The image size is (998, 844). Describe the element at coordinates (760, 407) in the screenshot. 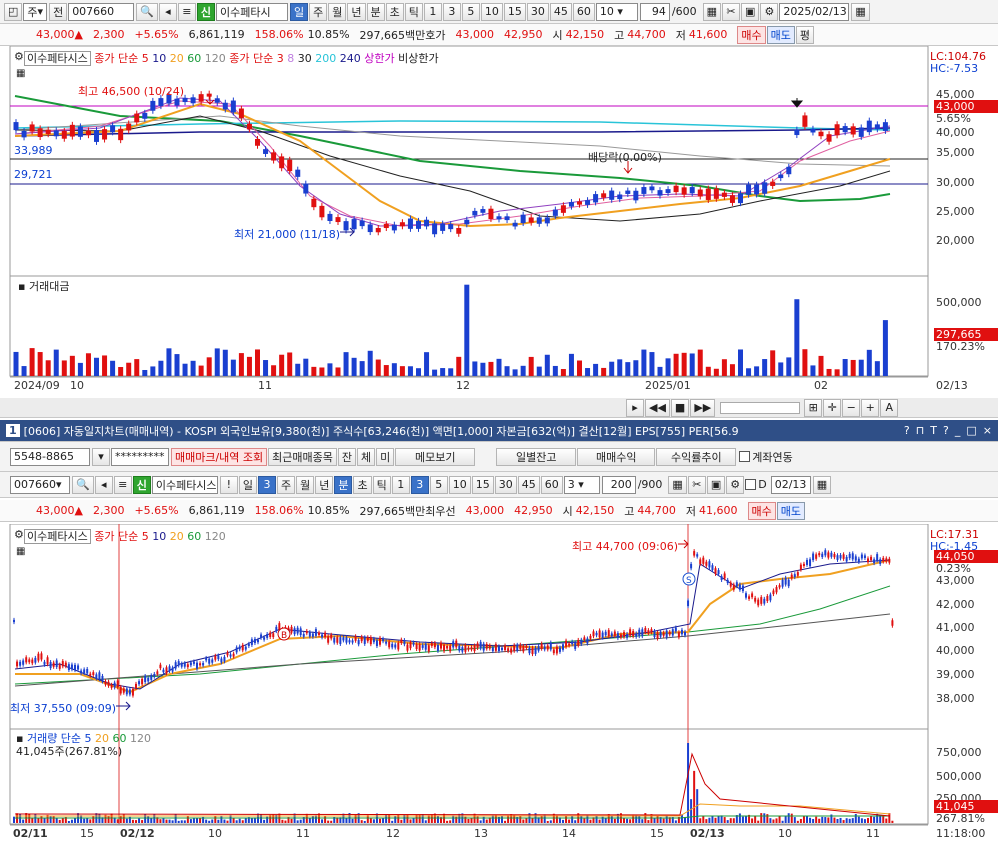

I see `zoom-slider` at that location.